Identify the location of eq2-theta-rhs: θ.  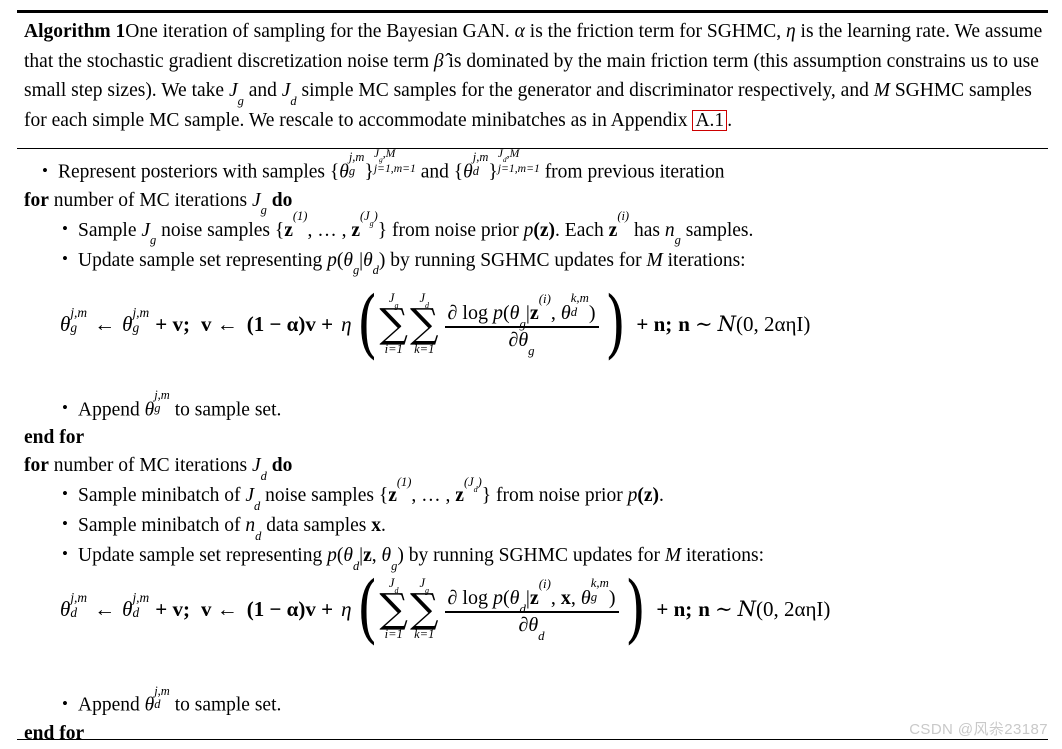
(127, 608).